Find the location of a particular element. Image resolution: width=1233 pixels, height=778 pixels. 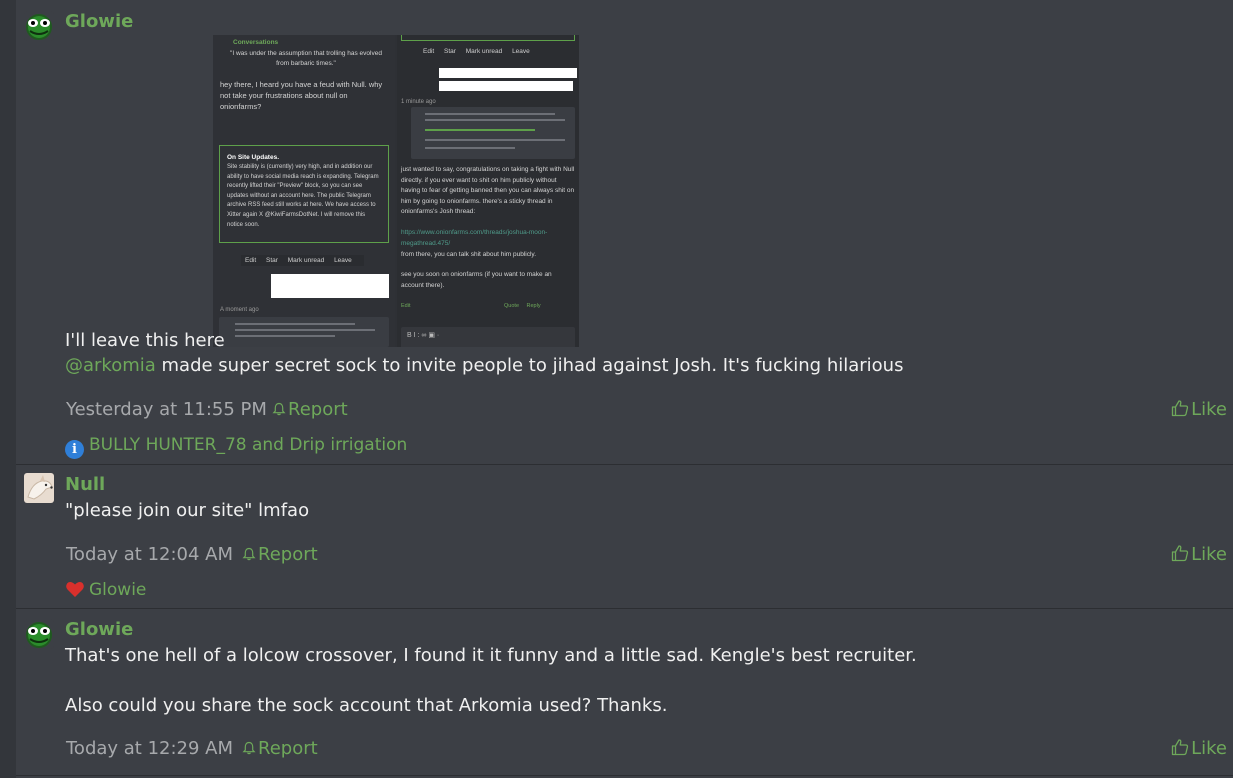

dog-avatar-icon is located at coordinates (39, 488).